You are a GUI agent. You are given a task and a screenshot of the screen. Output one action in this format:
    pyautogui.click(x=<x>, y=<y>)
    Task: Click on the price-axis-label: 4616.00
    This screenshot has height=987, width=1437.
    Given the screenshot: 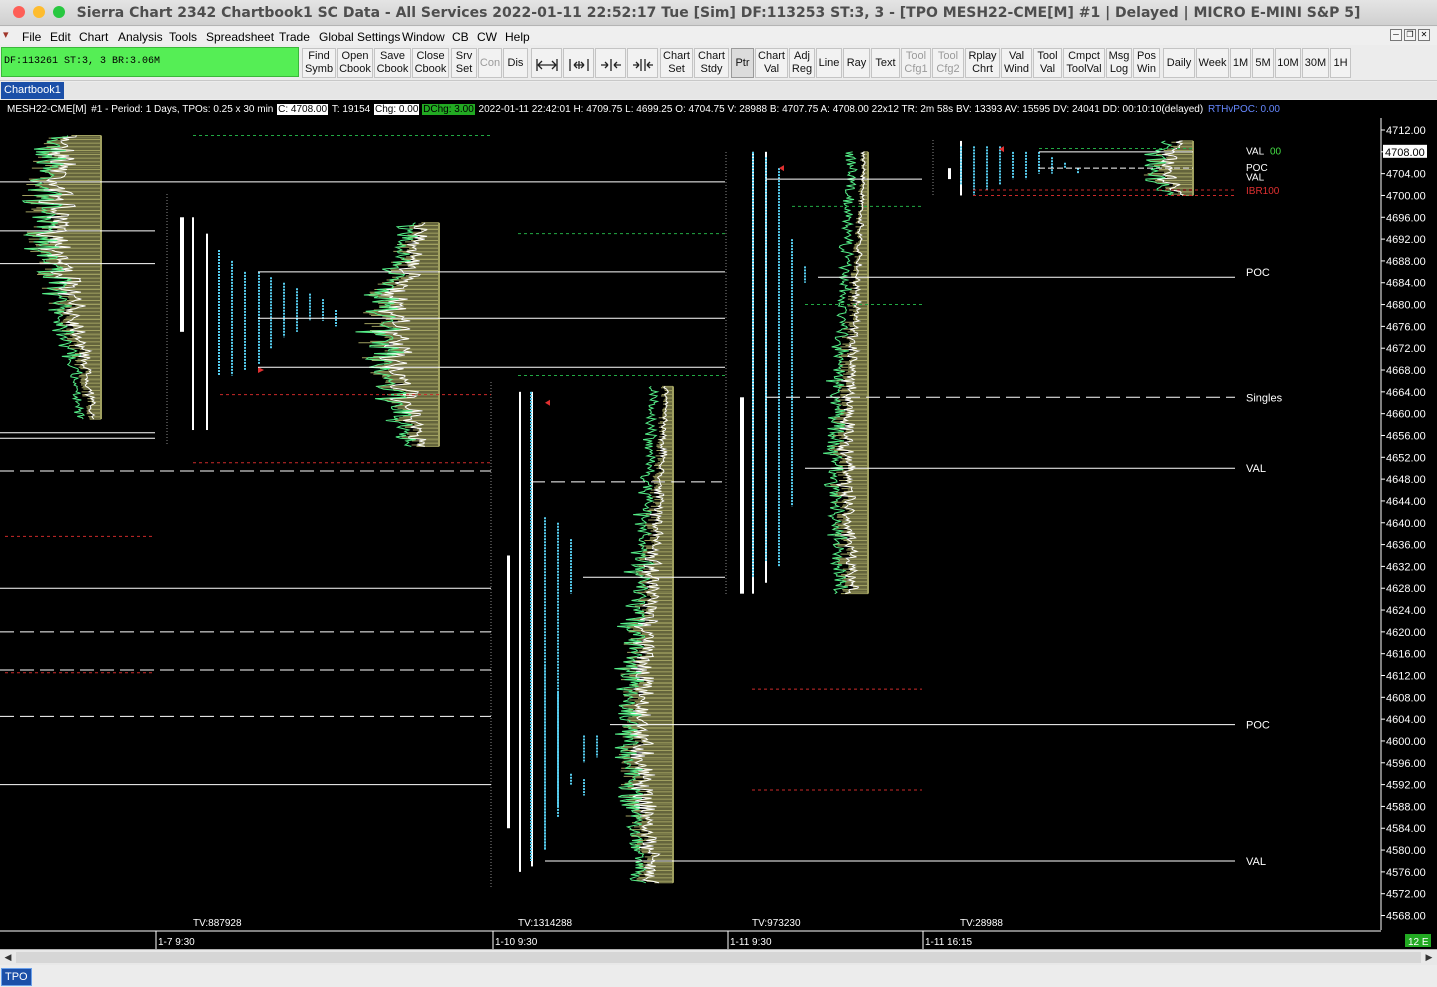 What is the action you would take?
    pyautogui.click(x=1406, y=655)
    